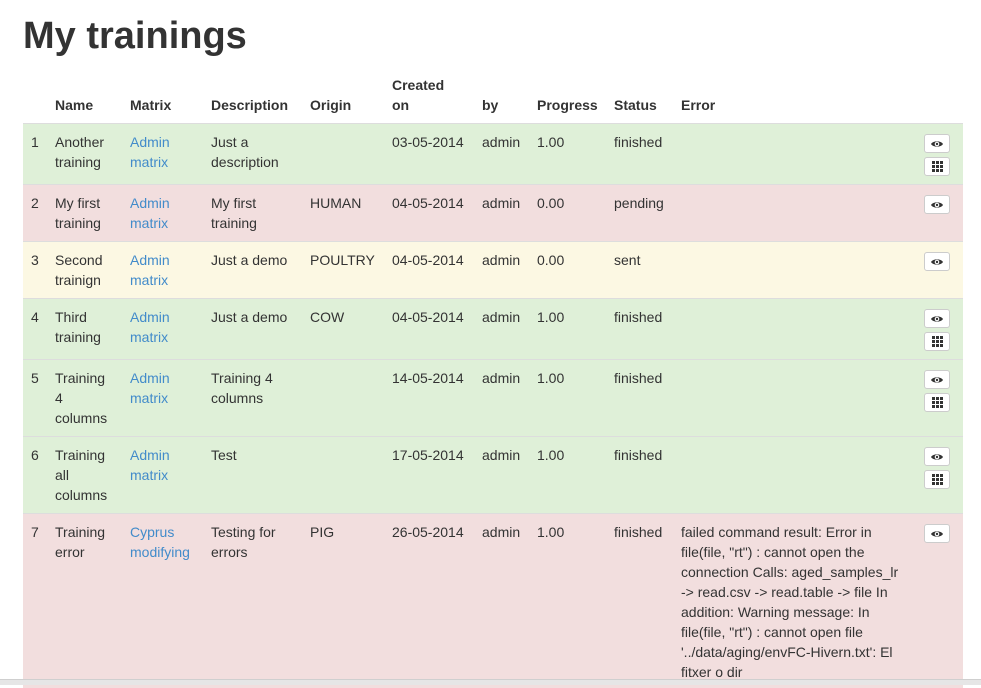  I want to click on training-description-line: Training 4, so click(242, 378).